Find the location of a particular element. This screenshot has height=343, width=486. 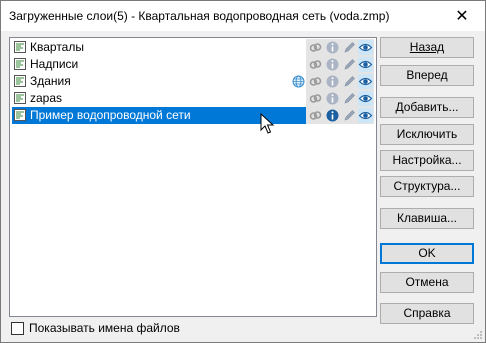

cancel-label: Отмена is located at coordinates (427, 282).